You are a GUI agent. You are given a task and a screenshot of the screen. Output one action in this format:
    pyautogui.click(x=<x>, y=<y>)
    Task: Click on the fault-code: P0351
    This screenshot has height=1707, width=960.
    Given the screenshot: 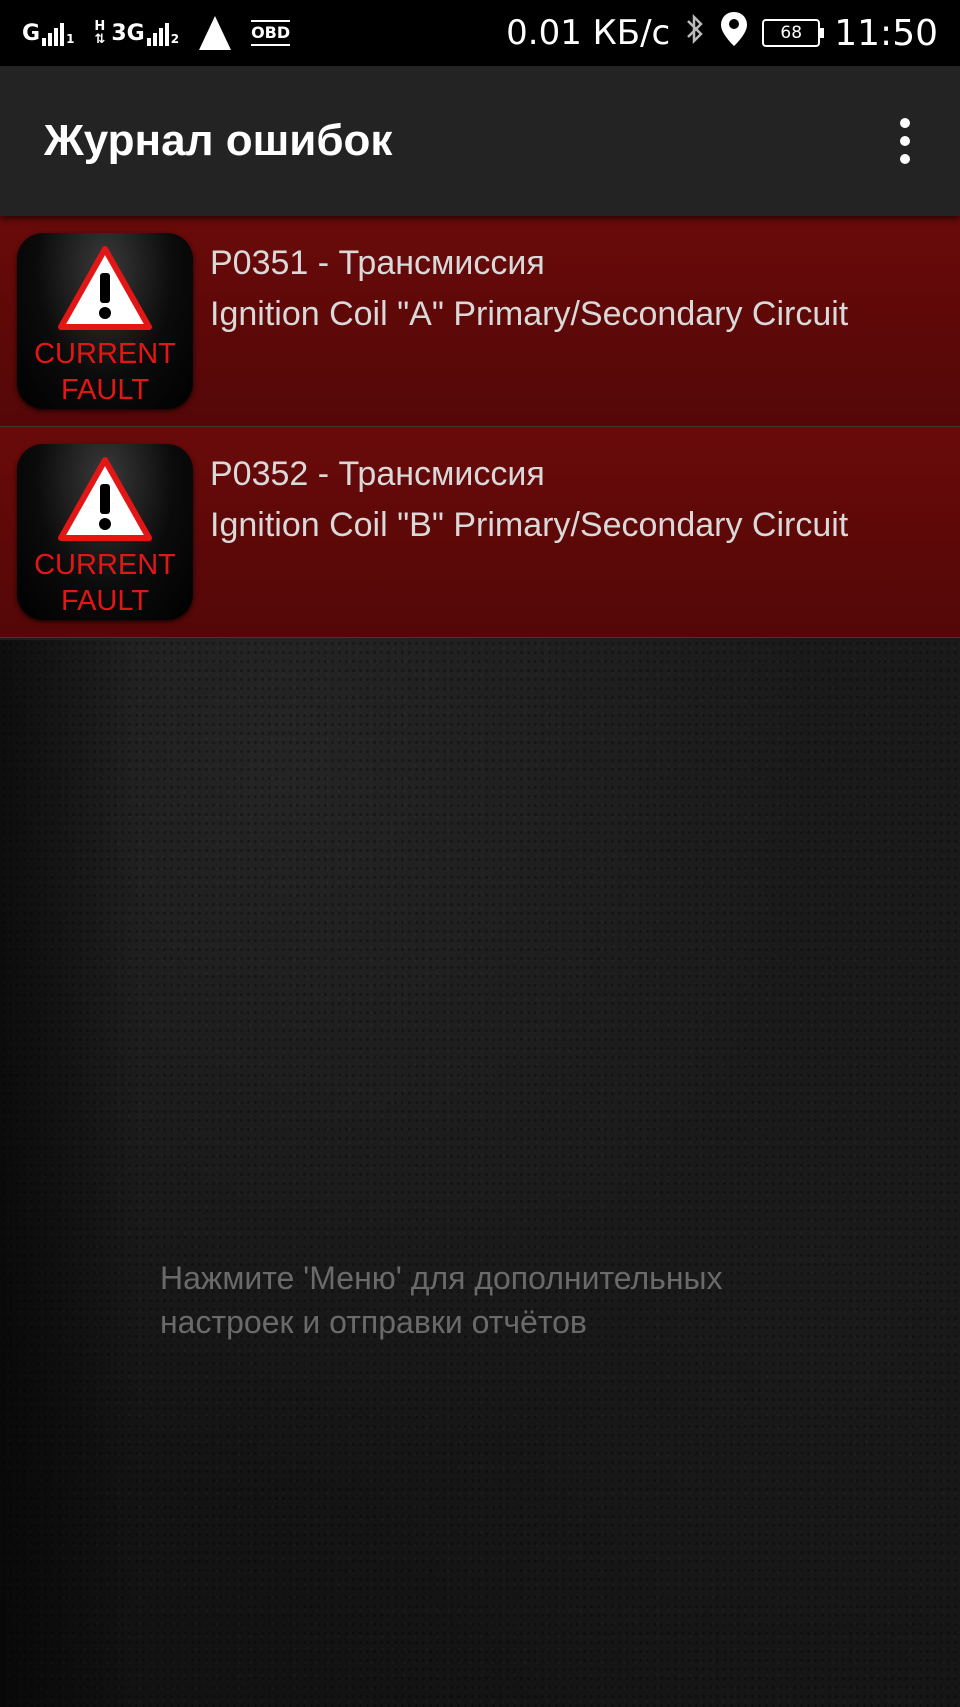 What is the action you would take?
    pyautogui.click(x=259, y=263)
    